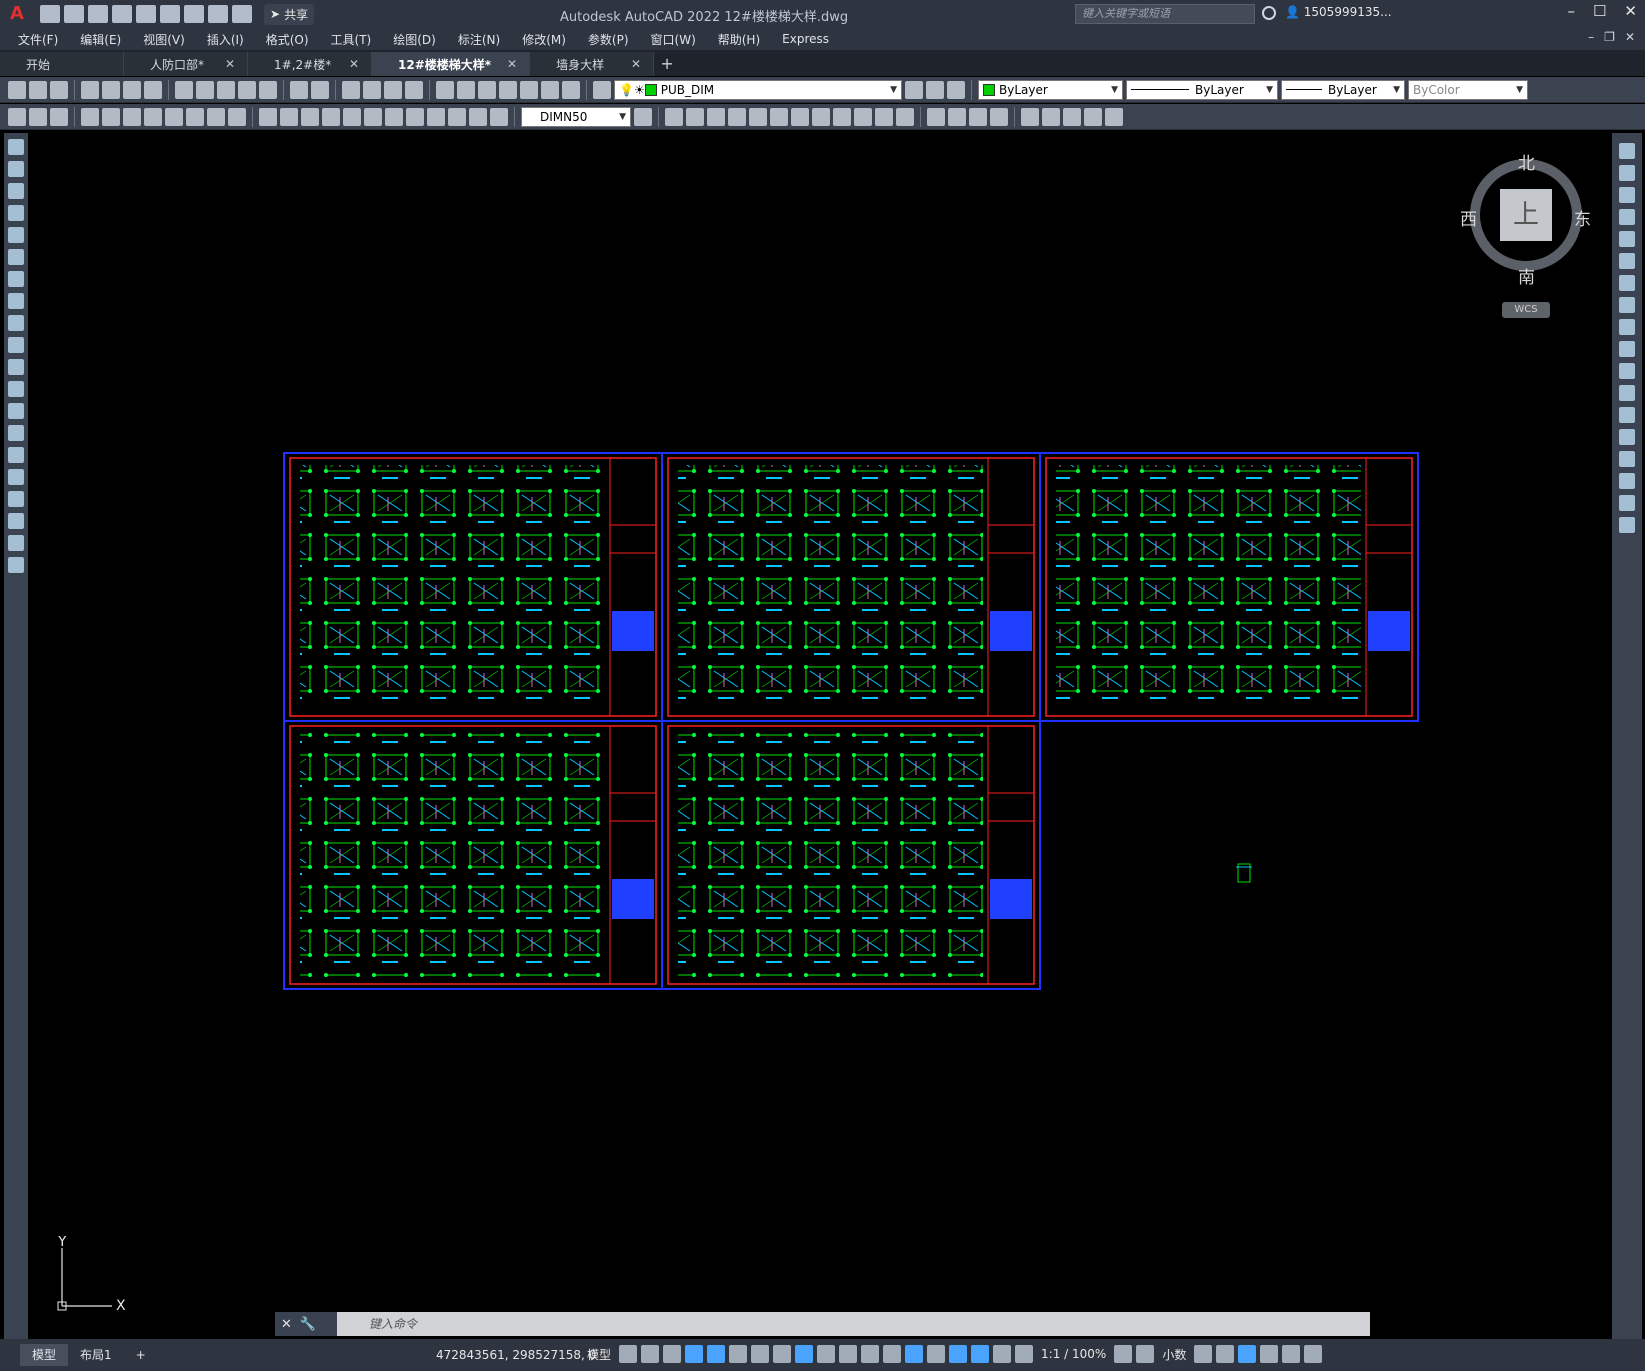  What do you see at coordinates (935, 89) in the screenshot?
I see `layer-previous-icon` at bounding box center [935, 89].